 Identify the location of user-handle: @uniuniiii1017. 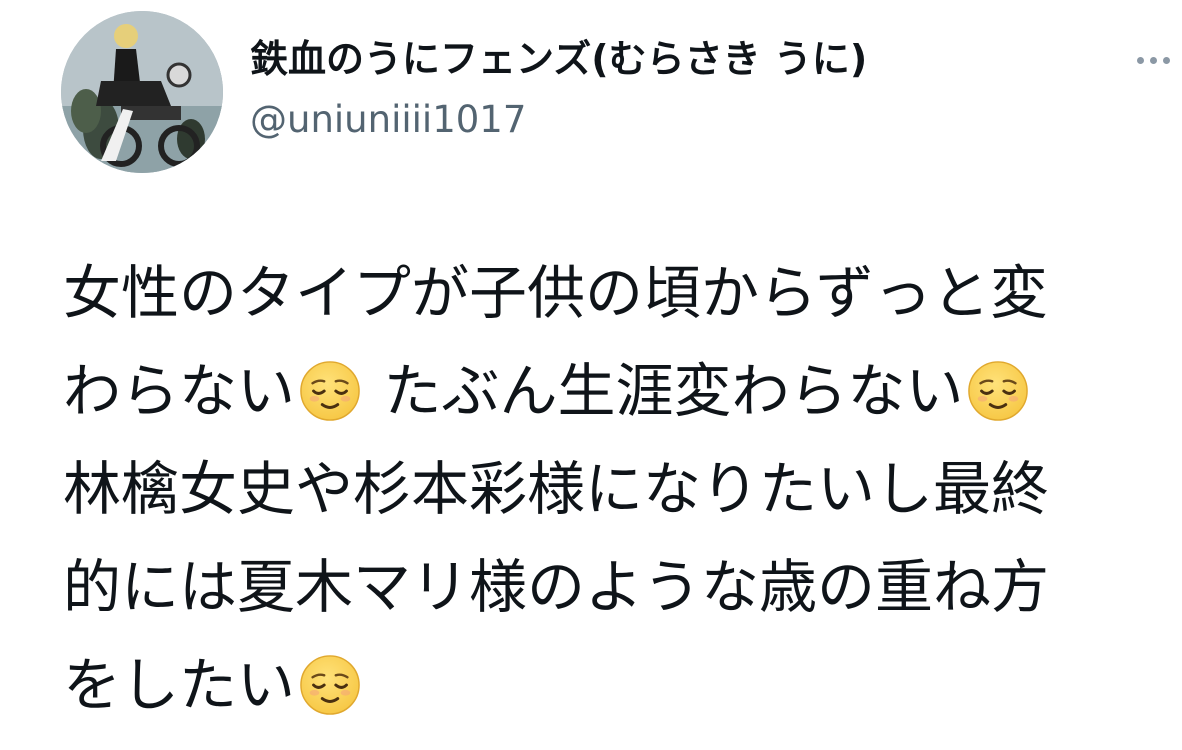
(388, 120).